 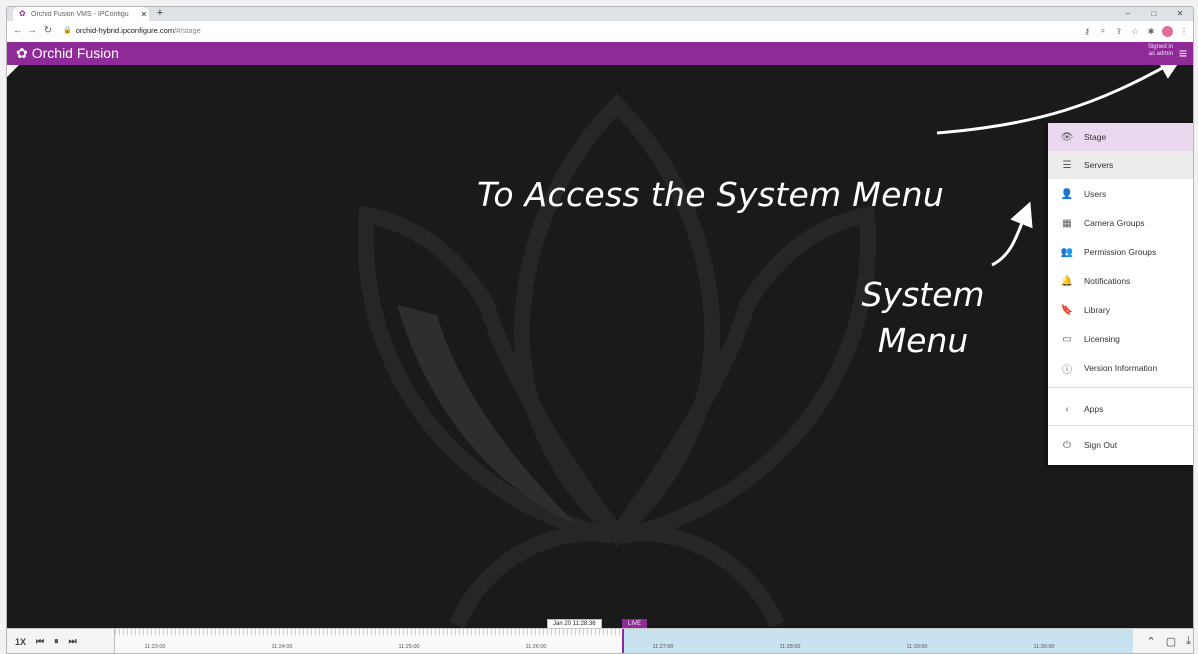 What do you see at coordinates (1114, 223) in the screenshot?
I see `menu-item-label: Camera Groups` at bounding box center [1114, 223].